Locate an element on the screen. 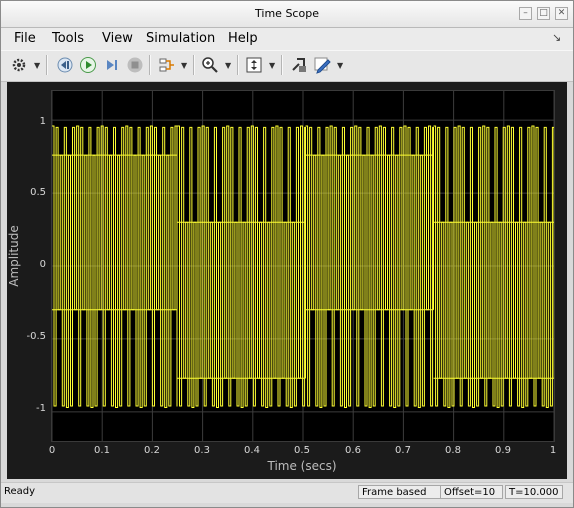  step-back-icon is located at coordinates (65, 65).